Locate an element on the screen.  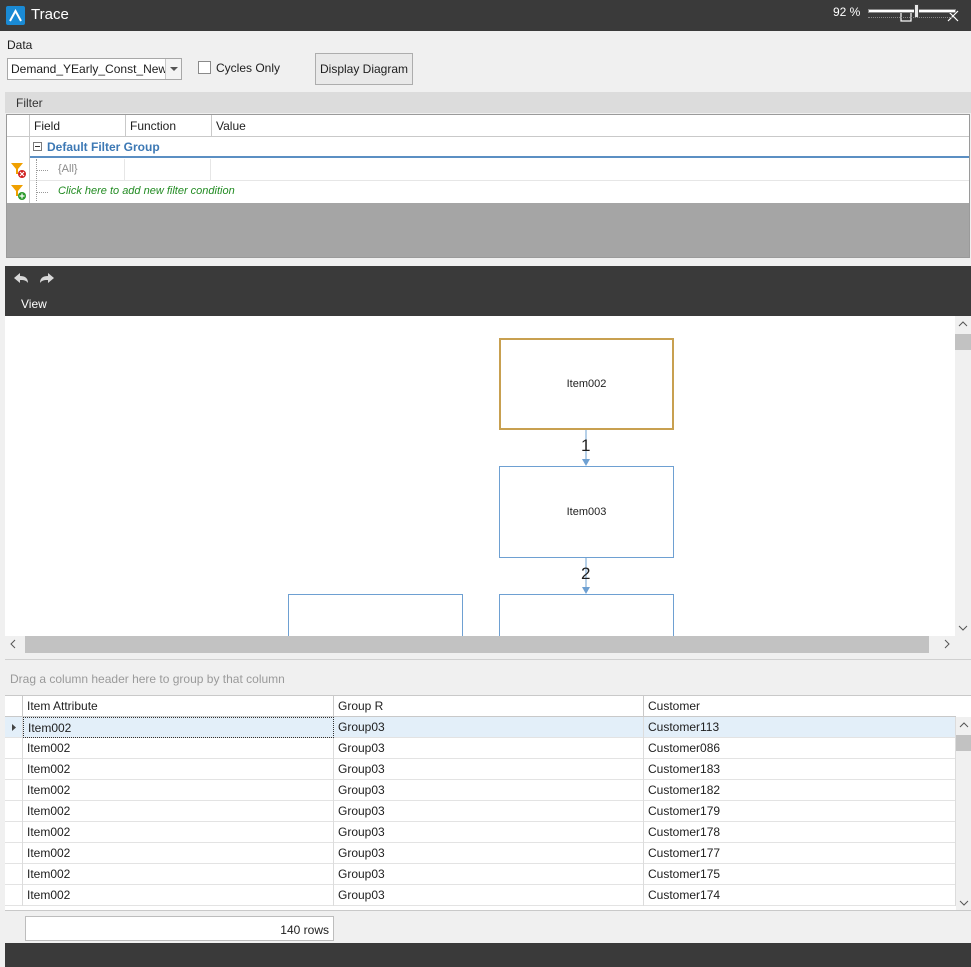
zoom-slider-thumb is located at coordinates (916, 11).